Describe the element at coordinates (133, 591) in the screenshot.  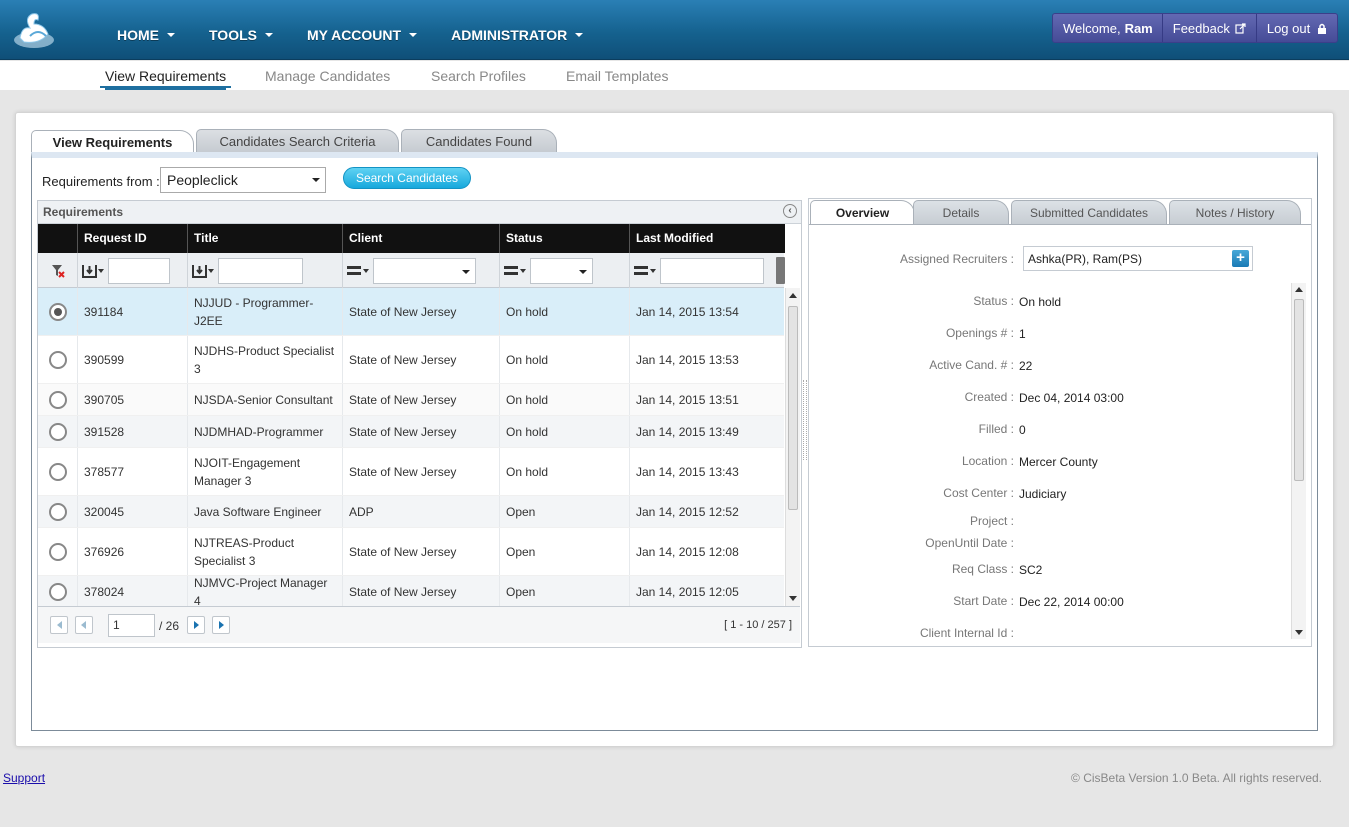
I see `cell-request-id: 378024` at that location.